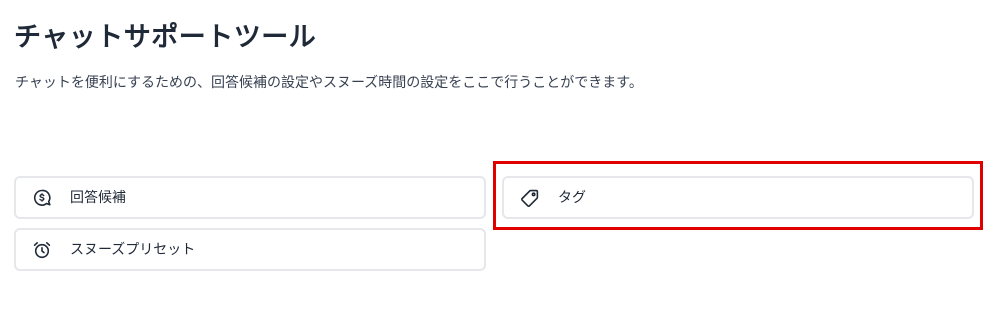 This screenshot has height=317, width=995. What do you see at coordinates (738, 197) in the screenshot?
I see `tag-card: タグ` at bounding box center [738, 197].